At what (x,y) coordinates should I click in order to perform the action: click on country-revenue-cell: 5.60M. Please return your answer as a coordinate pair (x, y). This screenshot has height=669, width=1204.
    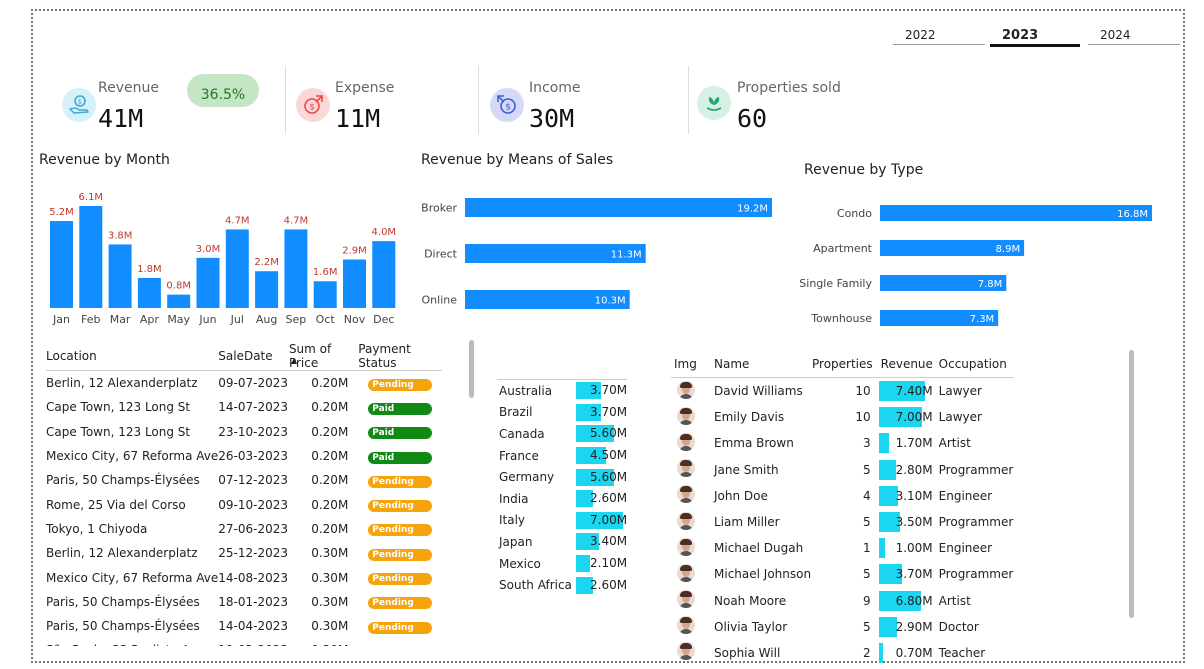
    Looking at the image, I should click on (606, 434).